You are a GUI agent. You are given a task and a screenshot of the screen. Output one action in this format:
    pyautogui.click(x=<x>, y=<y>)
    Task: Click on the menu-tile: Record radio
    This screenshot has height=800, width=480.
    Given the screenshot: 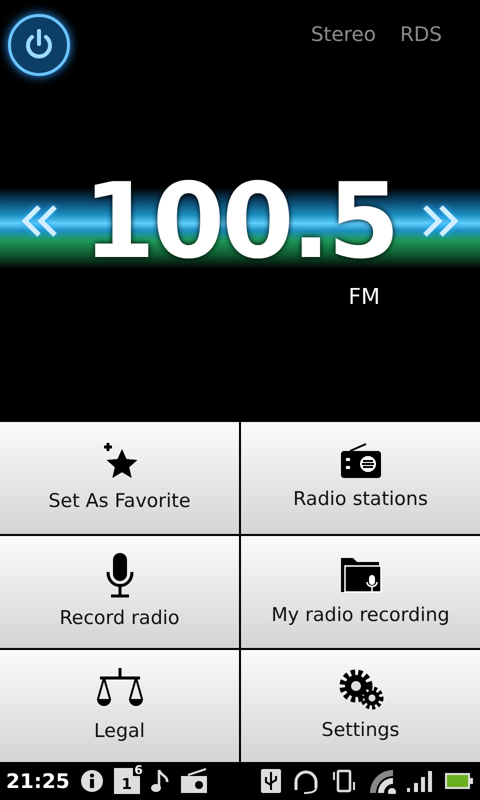 What is the action you would take?
    pyautogui.click(x=119, y=592)
    